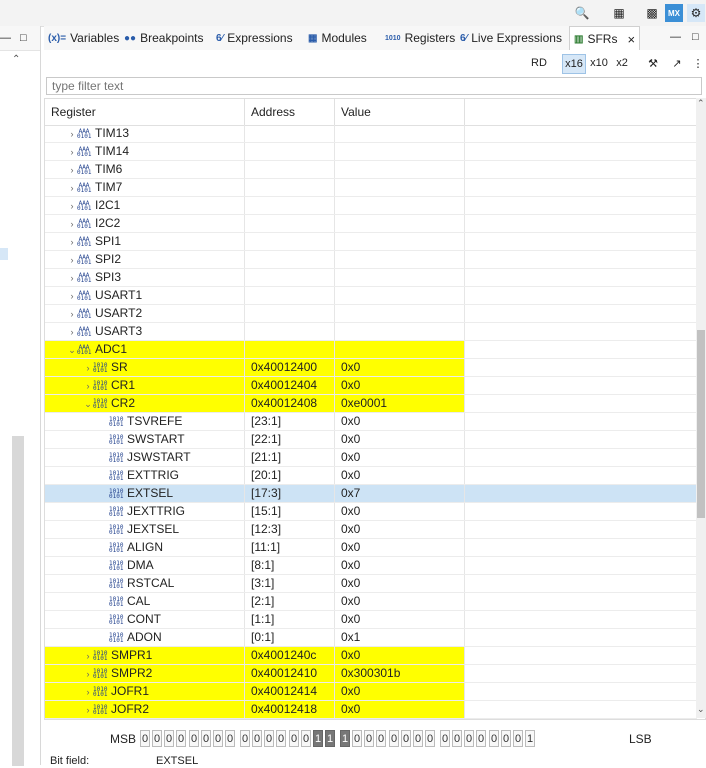 The image size is (706, 768). Describe the element at coordinates (145, 403) in the screenshot. I see `register-cell: ⌄1010 0101 CR2` at that location.